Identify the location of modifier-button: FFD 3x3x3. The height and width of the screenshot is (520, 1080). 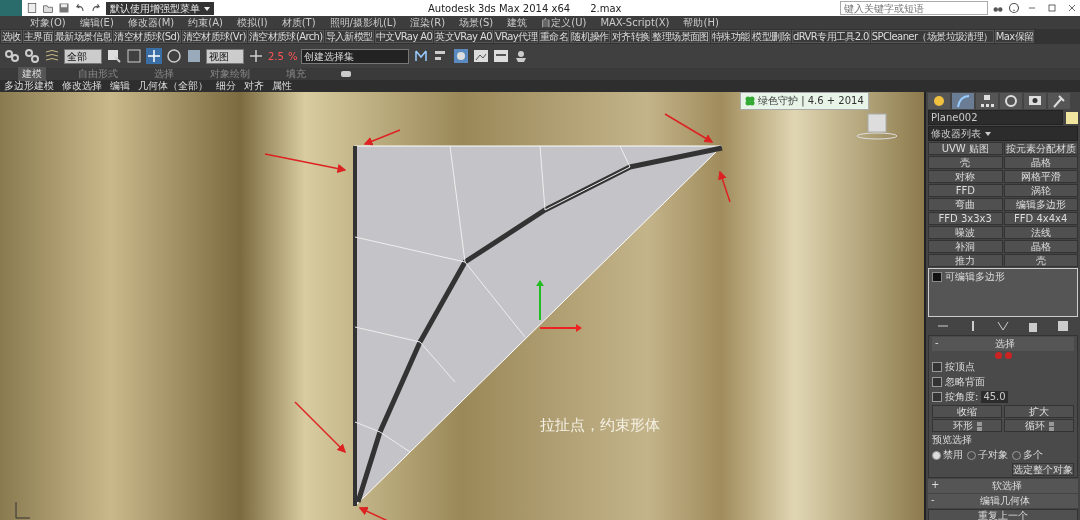
(965, 218).